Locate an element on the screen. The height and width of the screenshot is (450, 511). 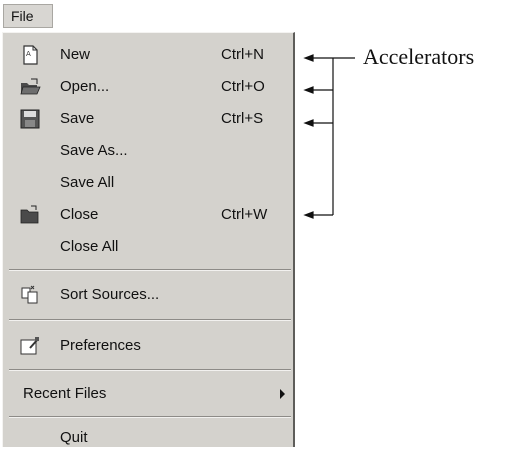
annotation-label: Accelerators is located at coordinates (419, 56).